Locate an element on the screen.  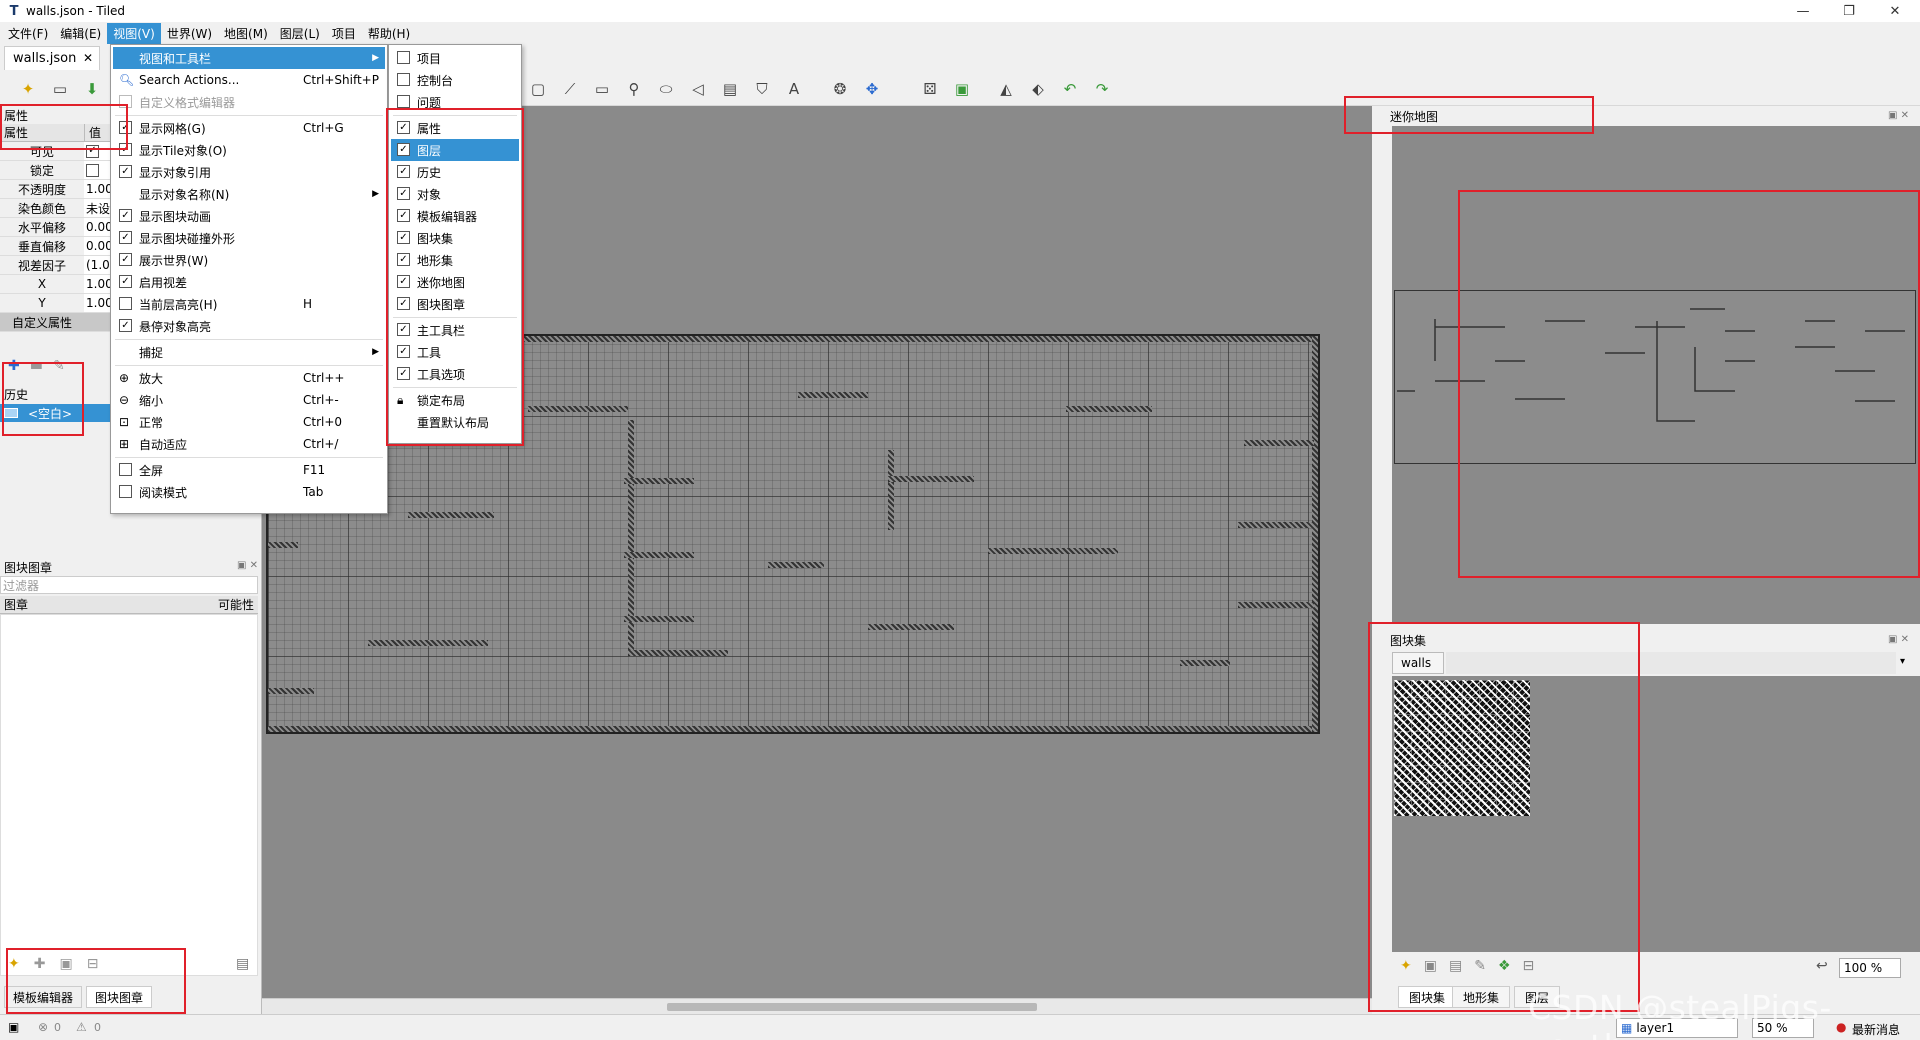
menu-item-fullscreen: 全屏 F11 is located at coordinates (249, 470).